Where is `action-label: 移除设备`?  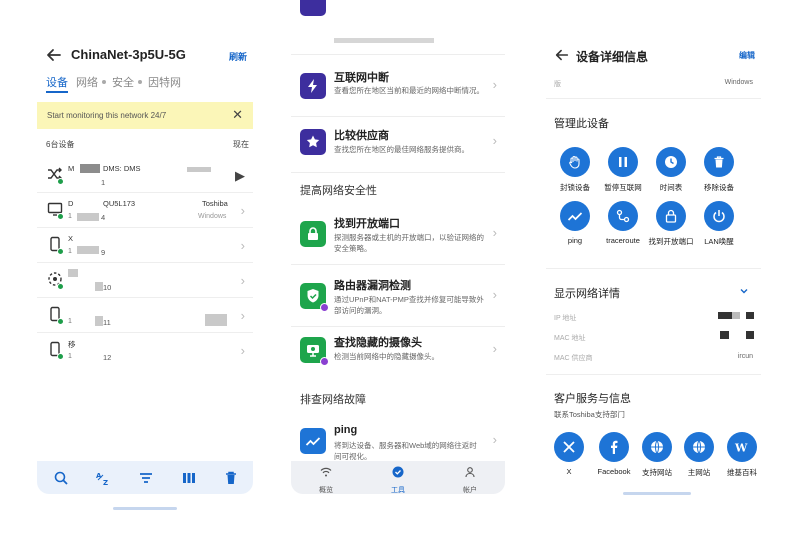 action-label: 移除设备 is located at coordinates (719, 187).